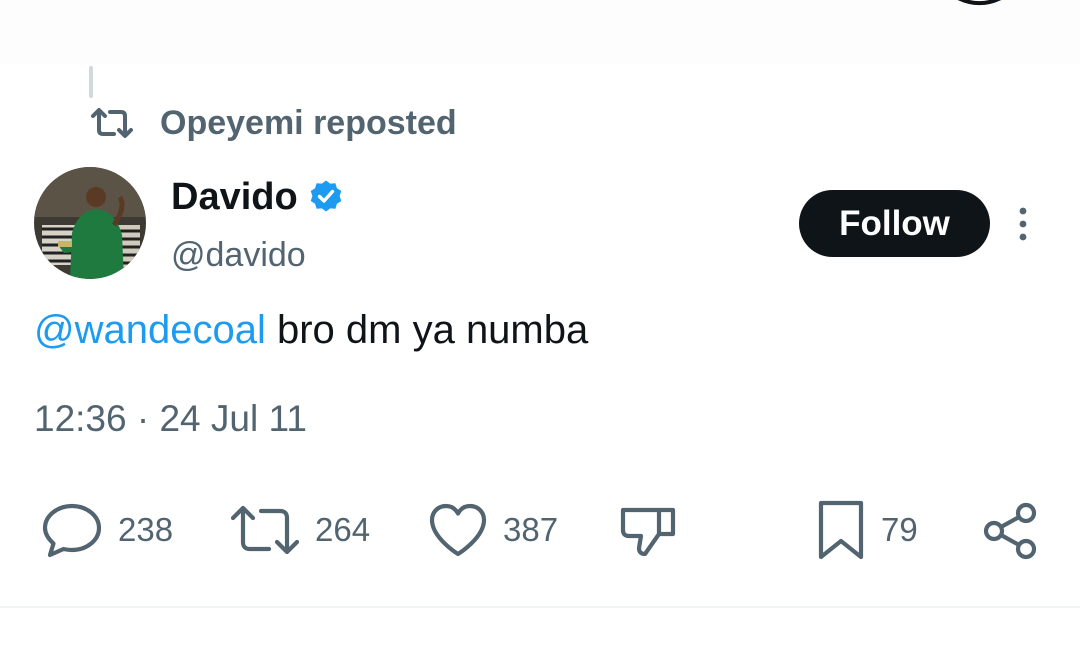  I want to click on tweet-time: 12:36, so click(80, 418).